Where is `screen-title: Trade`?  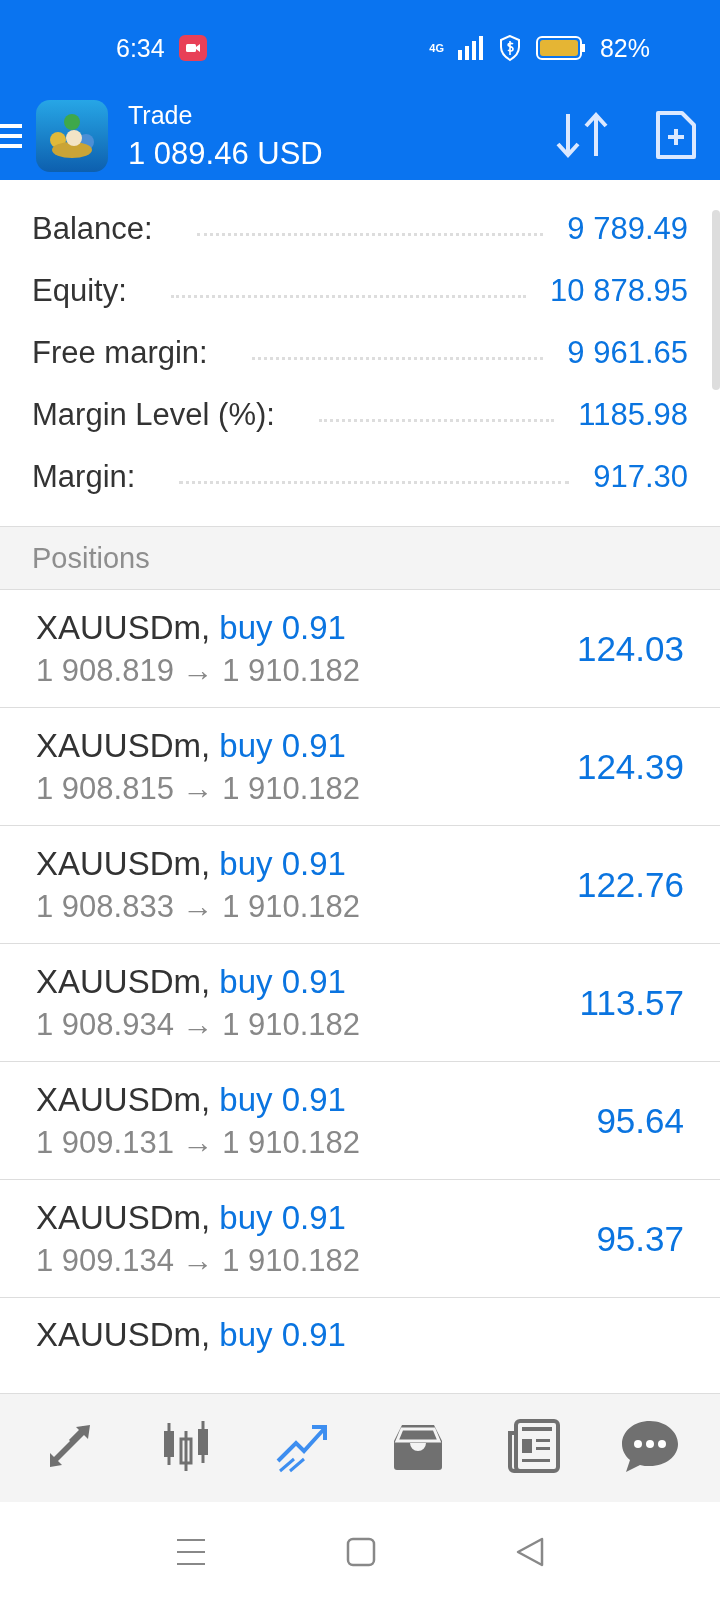 screen-title: Trade is located at coordinates (161, 115).